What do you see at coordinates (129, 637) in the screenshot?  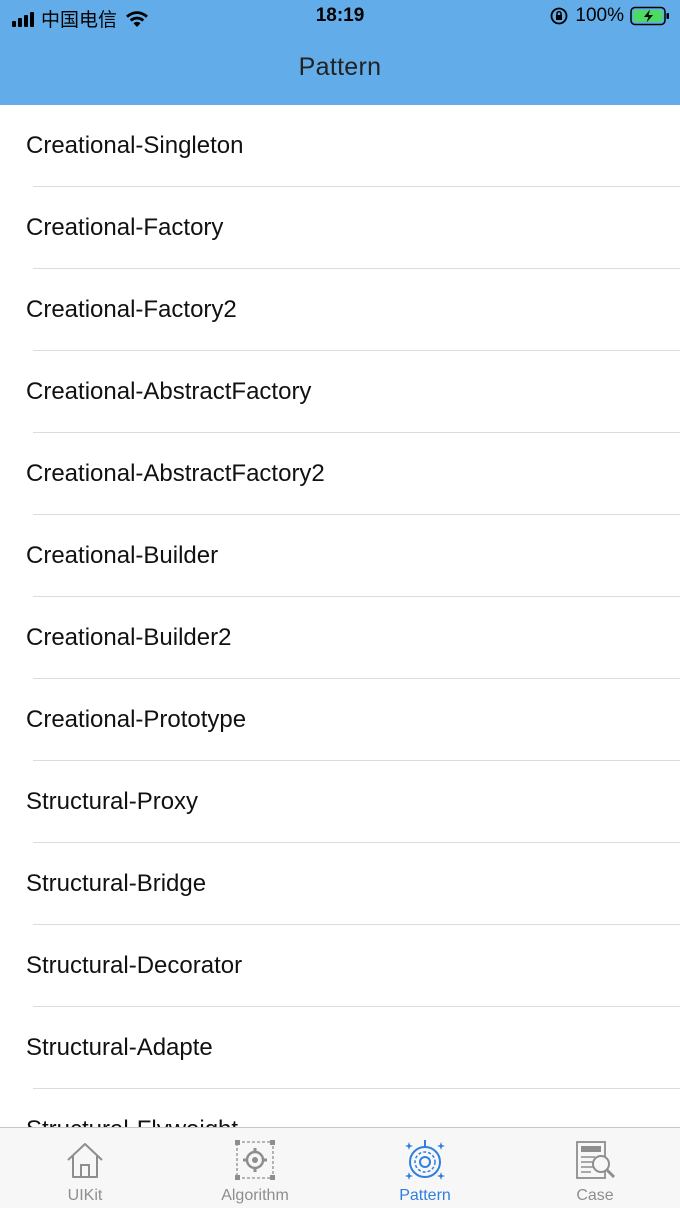 I see `list-item-label: Creational-Builder2` at bounding box center [129, 637].